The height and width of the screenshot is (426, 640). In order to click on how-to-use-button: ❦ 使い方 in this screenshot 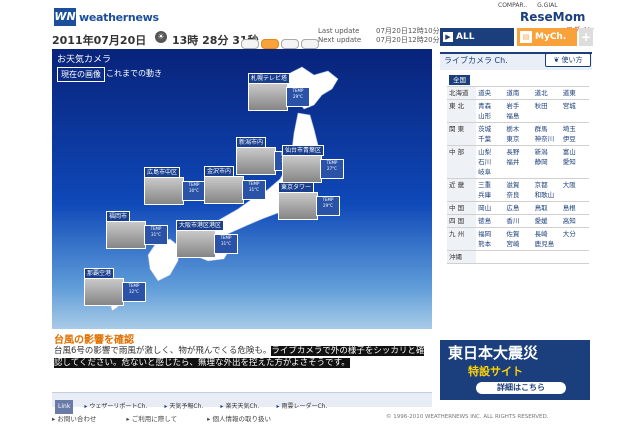, I will do `click(568, 60)`.